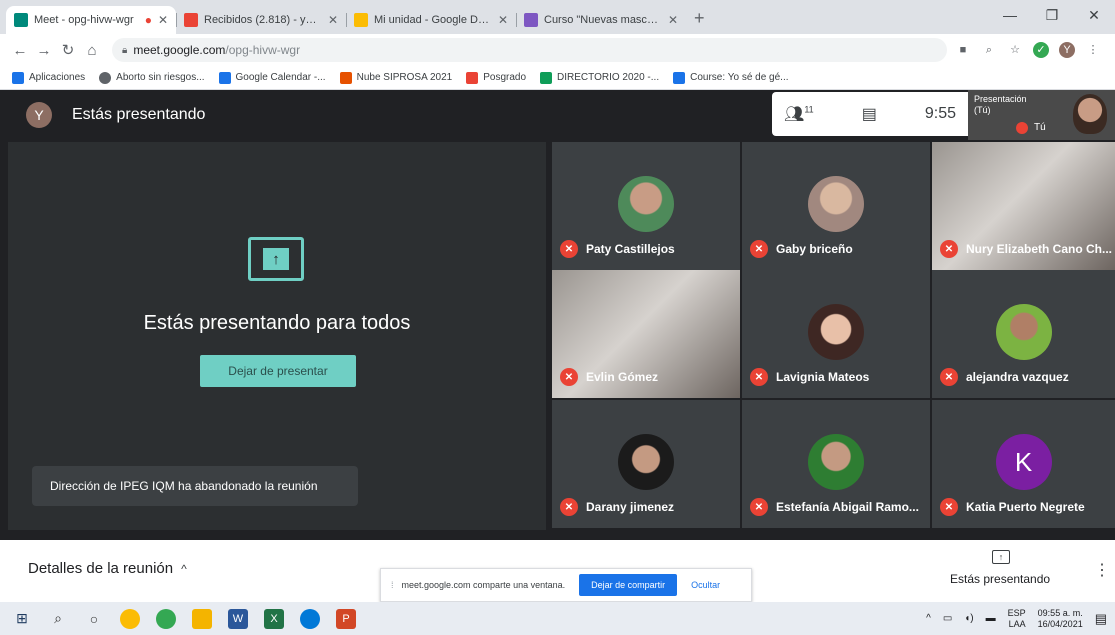  What do you see at coordinates (928, 618) in the screenshot?
I see `chevron-up-tray-icon: ^` at bounding box center [928, 618].